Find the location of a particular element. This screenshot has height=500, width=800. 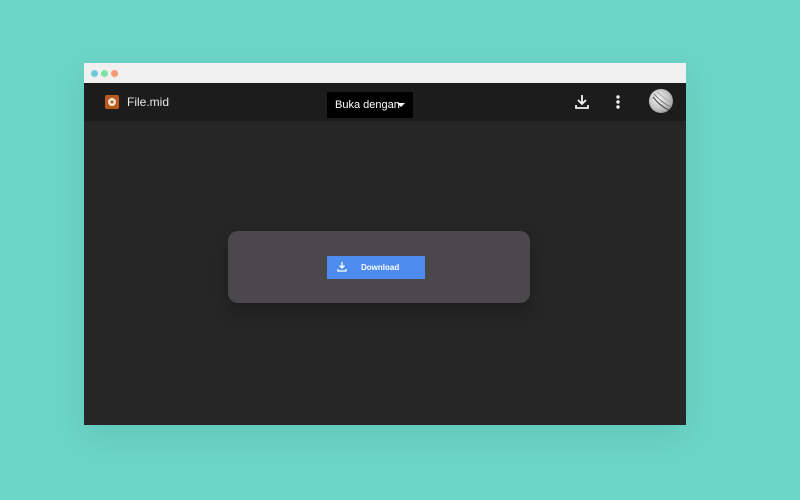

avatar is located at coordinates (661, 101).